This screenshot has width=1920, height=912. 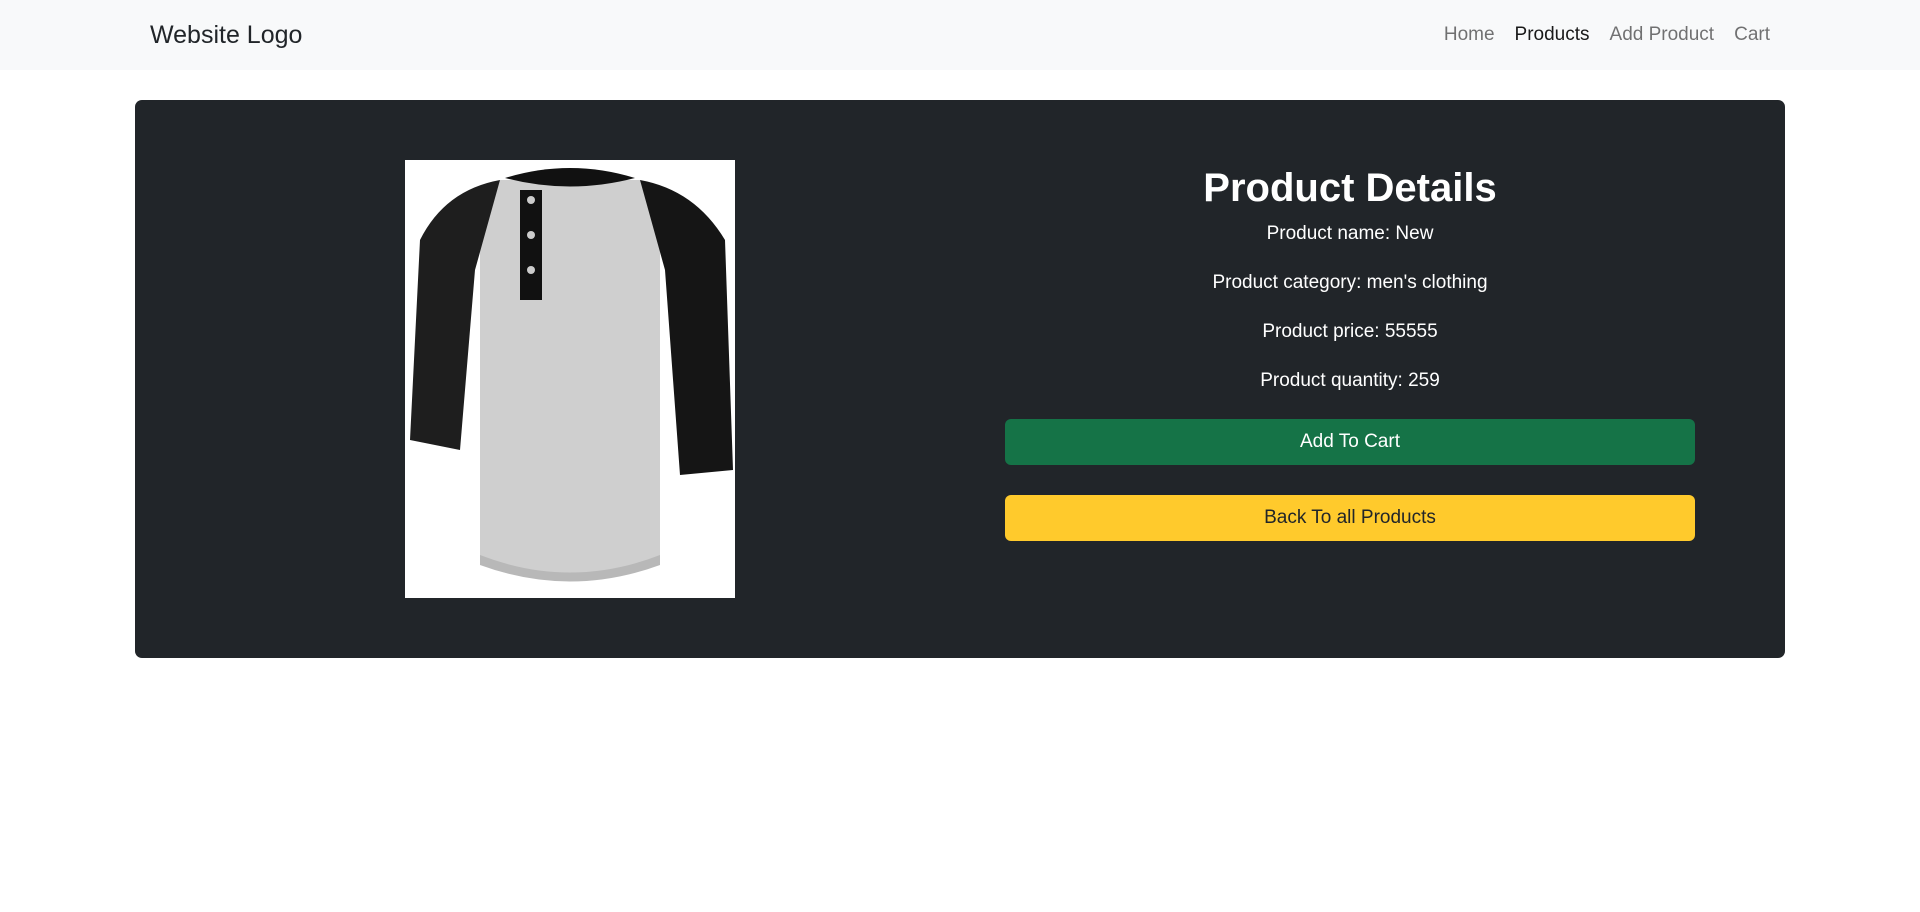 I want to click on nav-link-add-product: Add Product, so click(x=1662, y=34).